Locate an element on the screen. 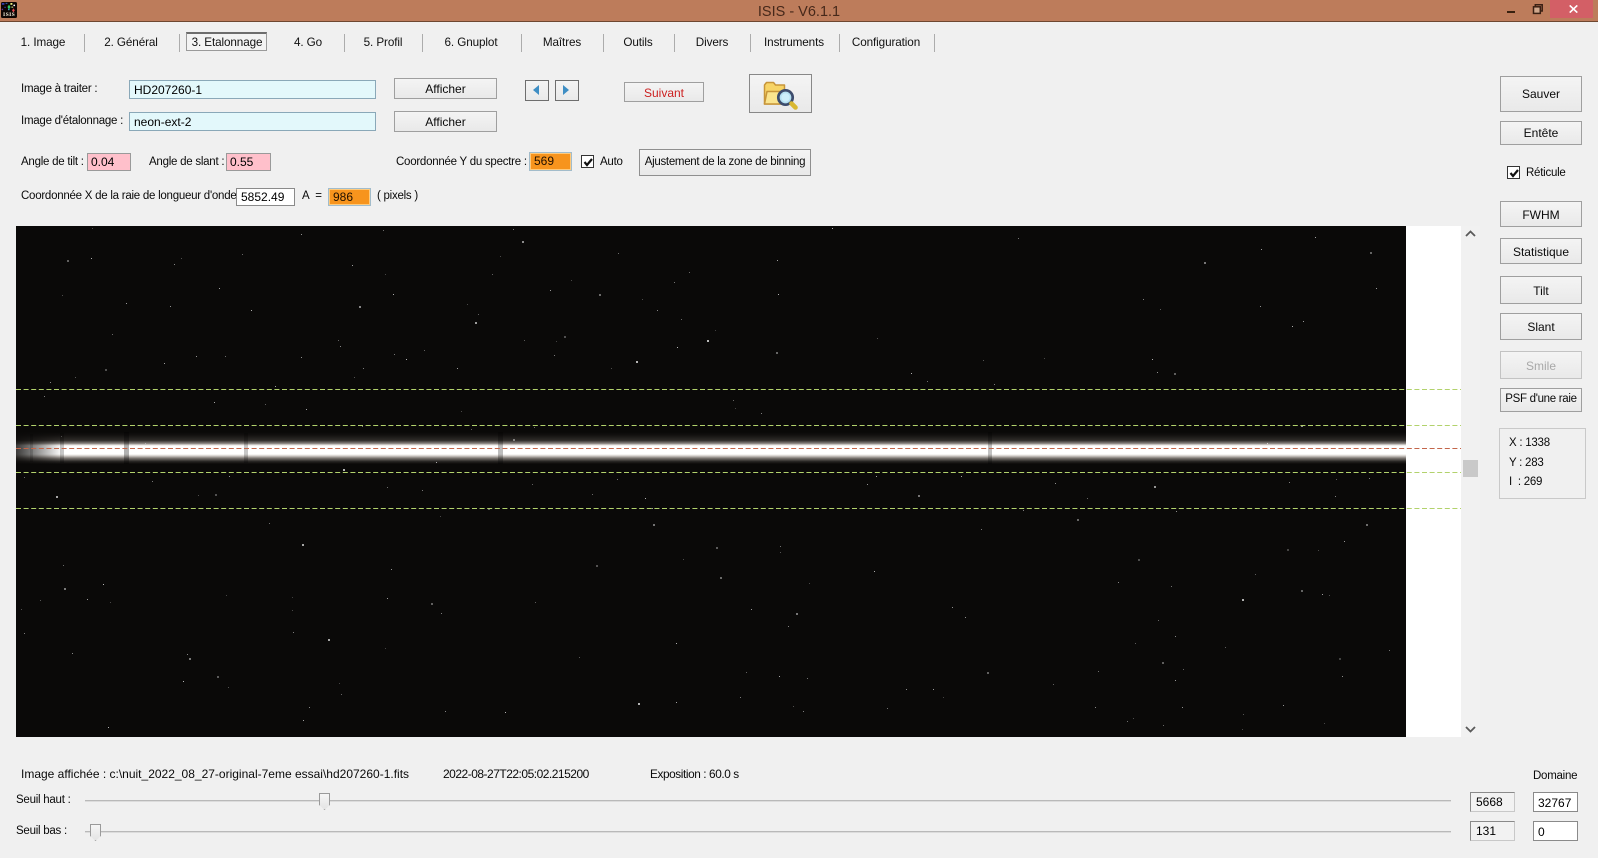 This screenshot has height=858, width=1598. svg-text: ISIS is located at coordinates (9, 15).